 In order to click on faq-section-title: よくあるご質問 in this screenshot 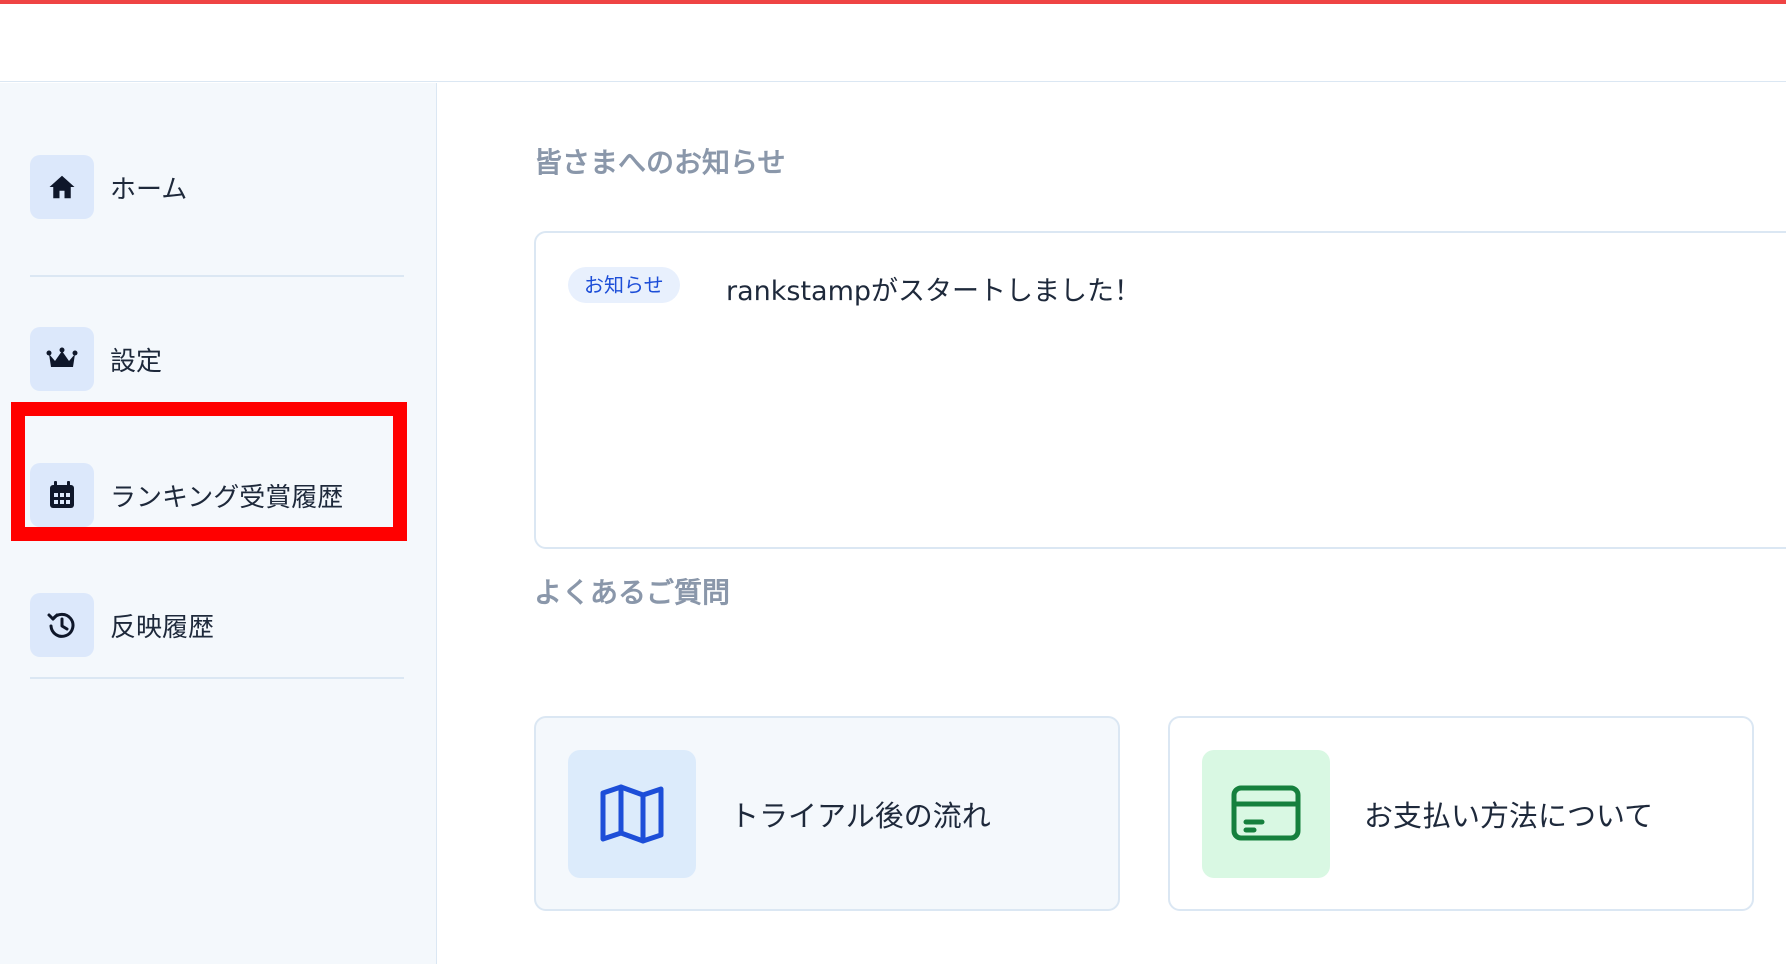, I will do `click(632, 592)`.